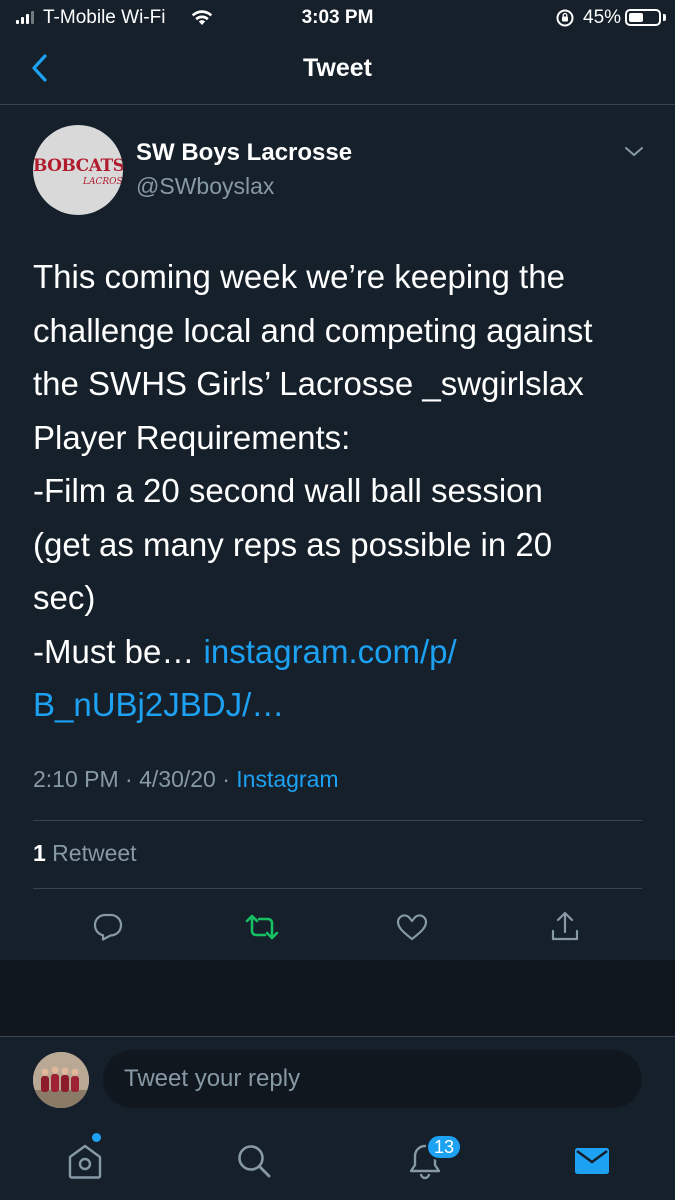 This screenshot has width=675, height=1200. What do you see at coordinates (337, 998) in the screenshot?
I see `replies-area` at bounding box center [337, 998].